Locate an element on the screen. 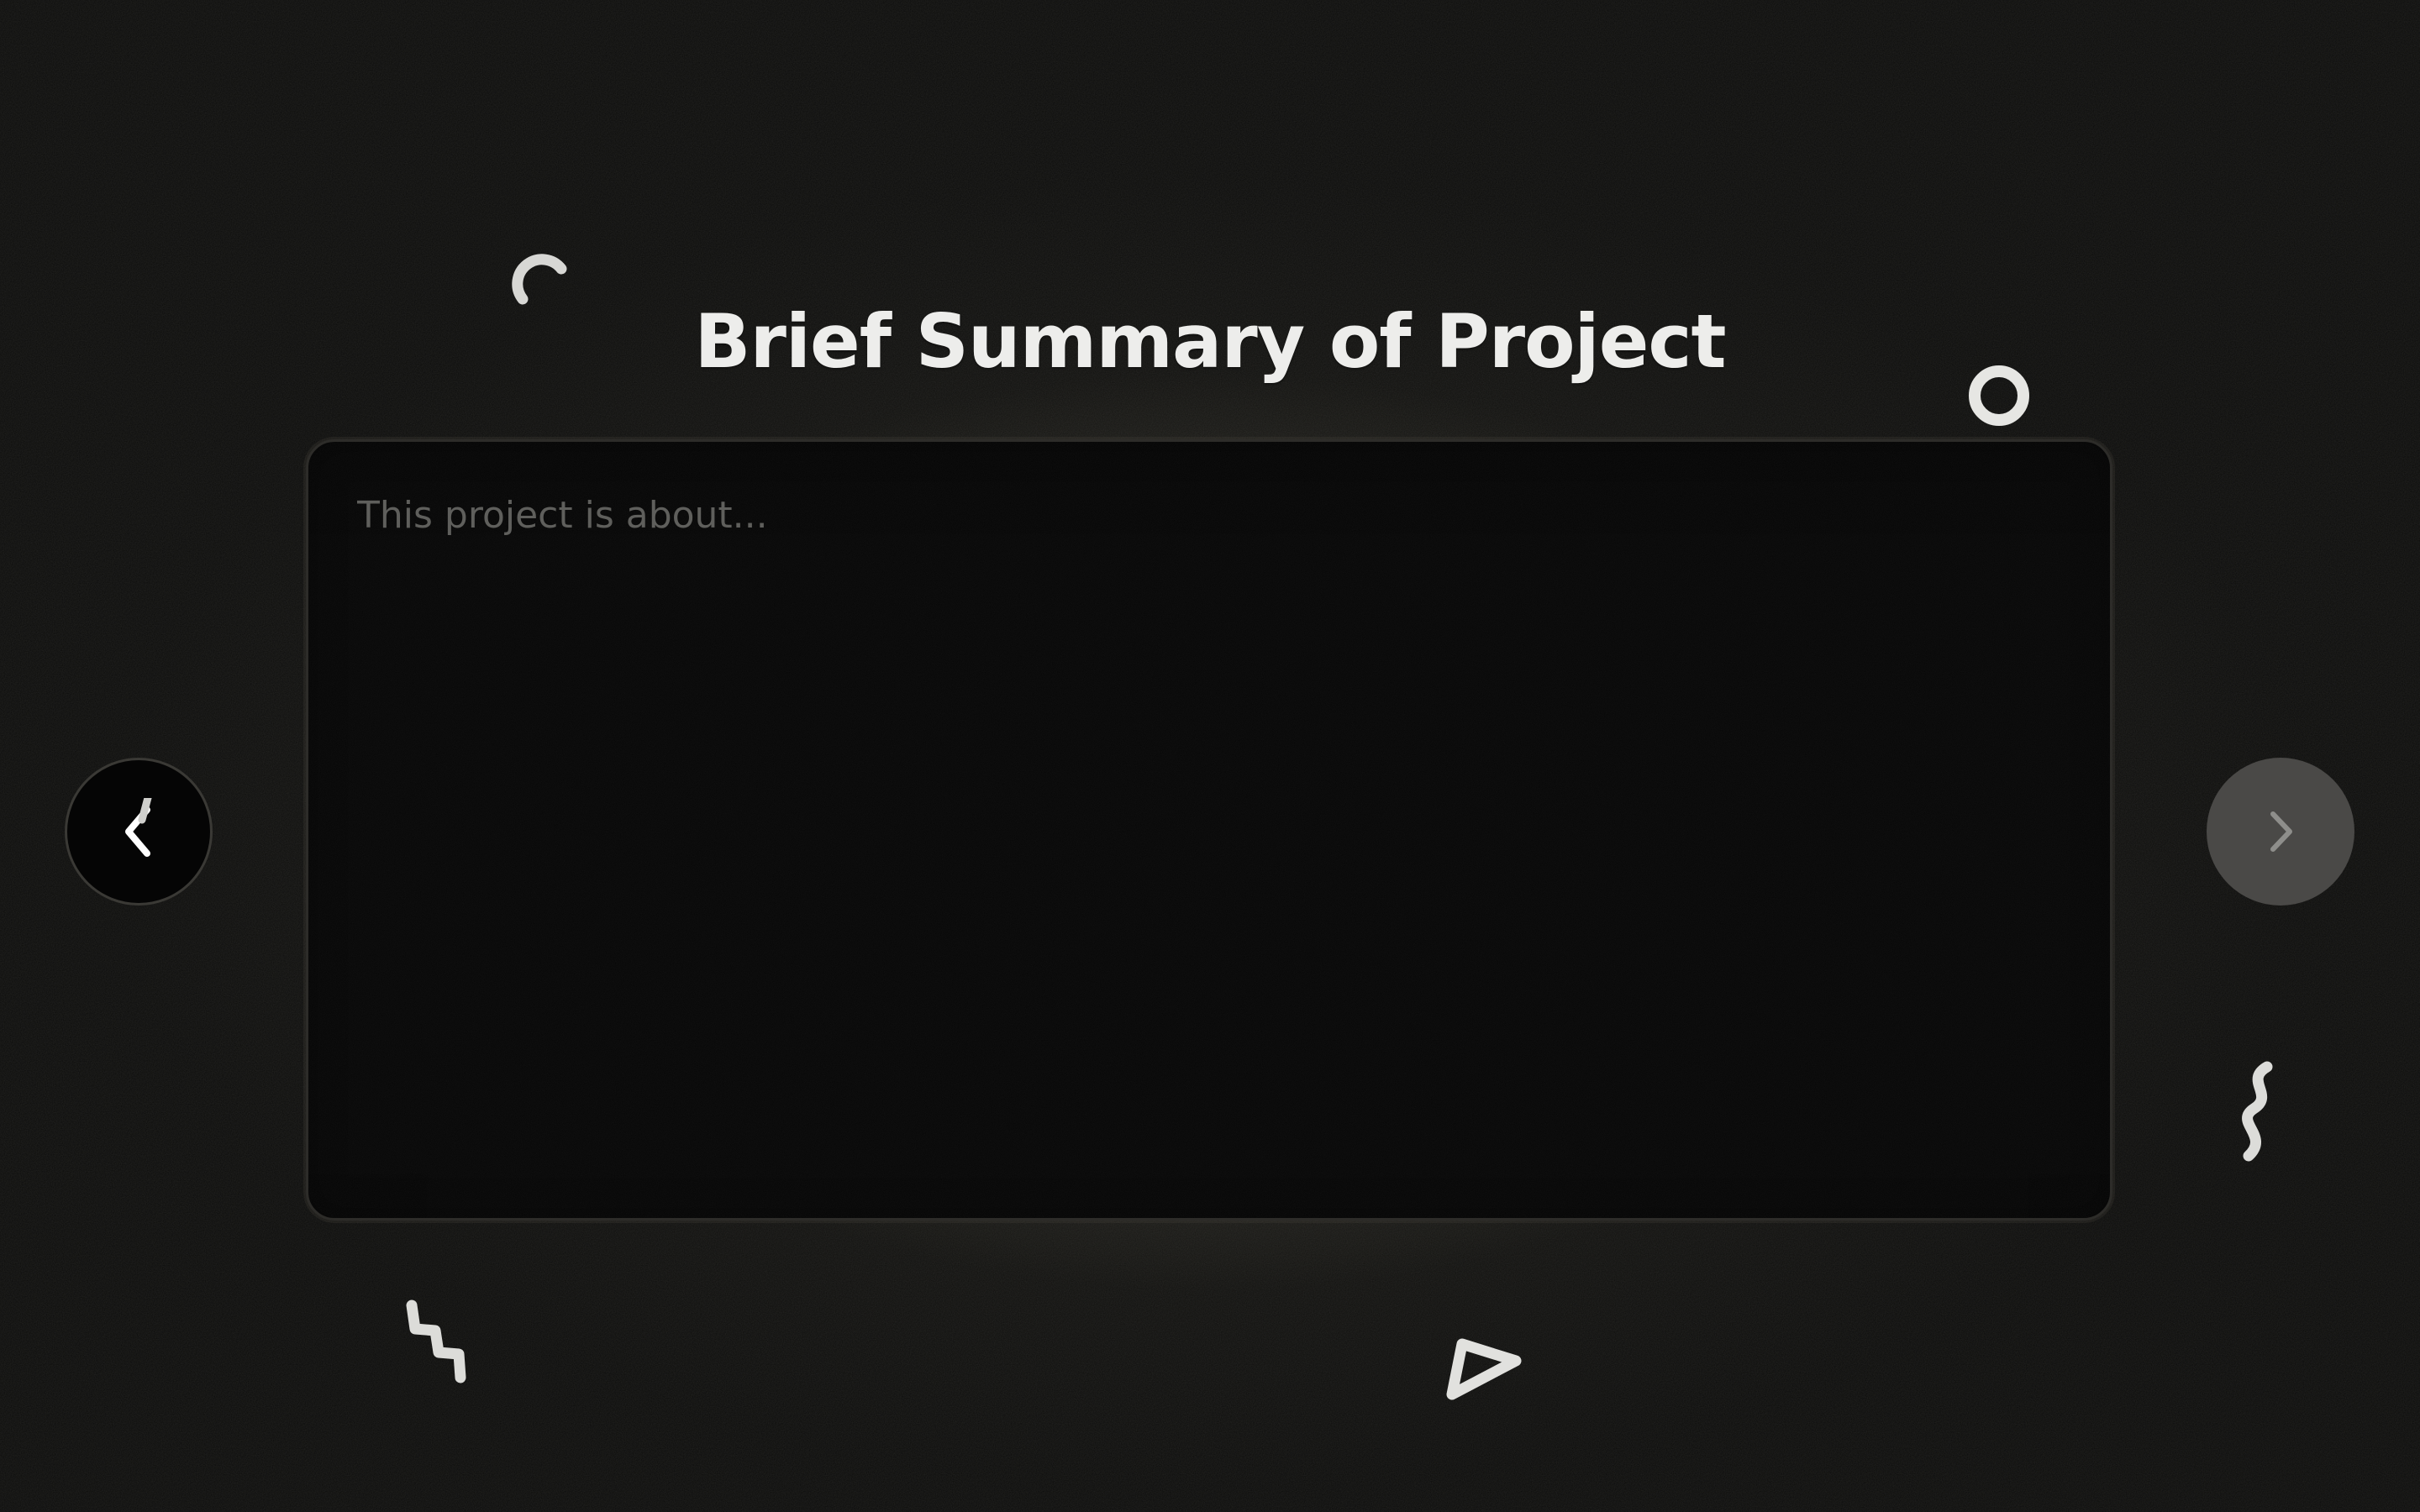 This screenshot has width=2420, height=1512. previous-button is located at coordinates (139, 832).